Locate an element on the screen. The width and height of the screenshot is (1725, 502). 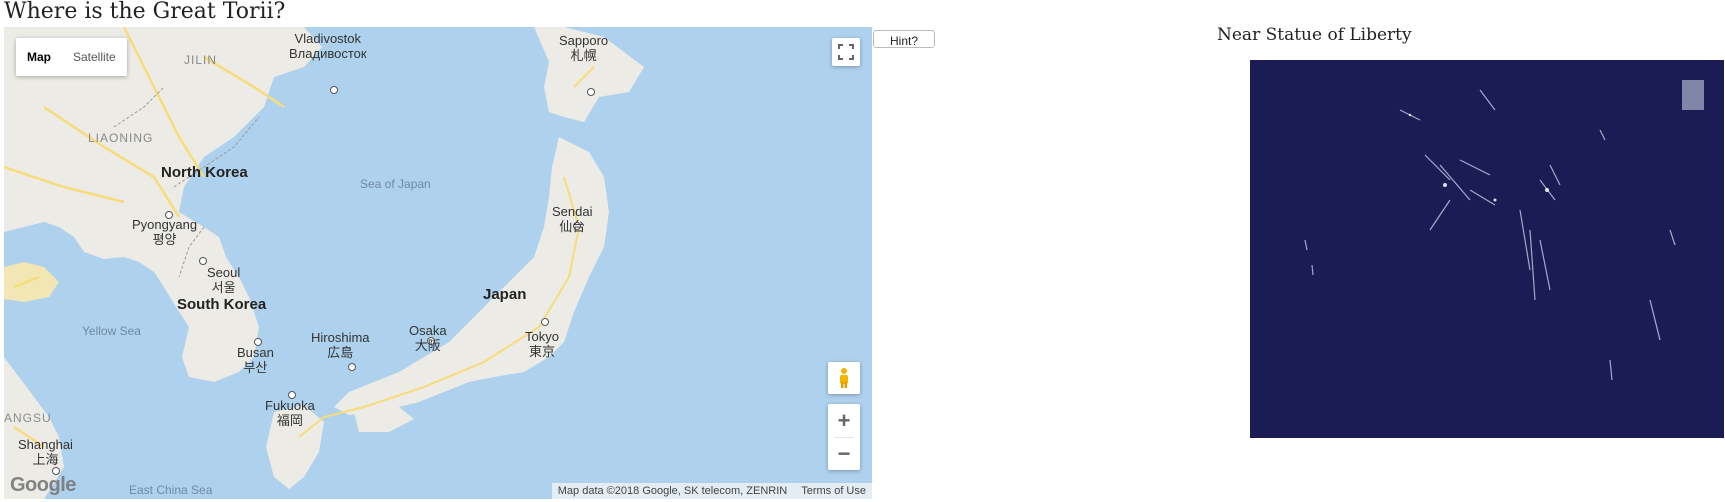
map-label-fukuoka: Fukuoka 福岡 is located at coordinates (290, 413).